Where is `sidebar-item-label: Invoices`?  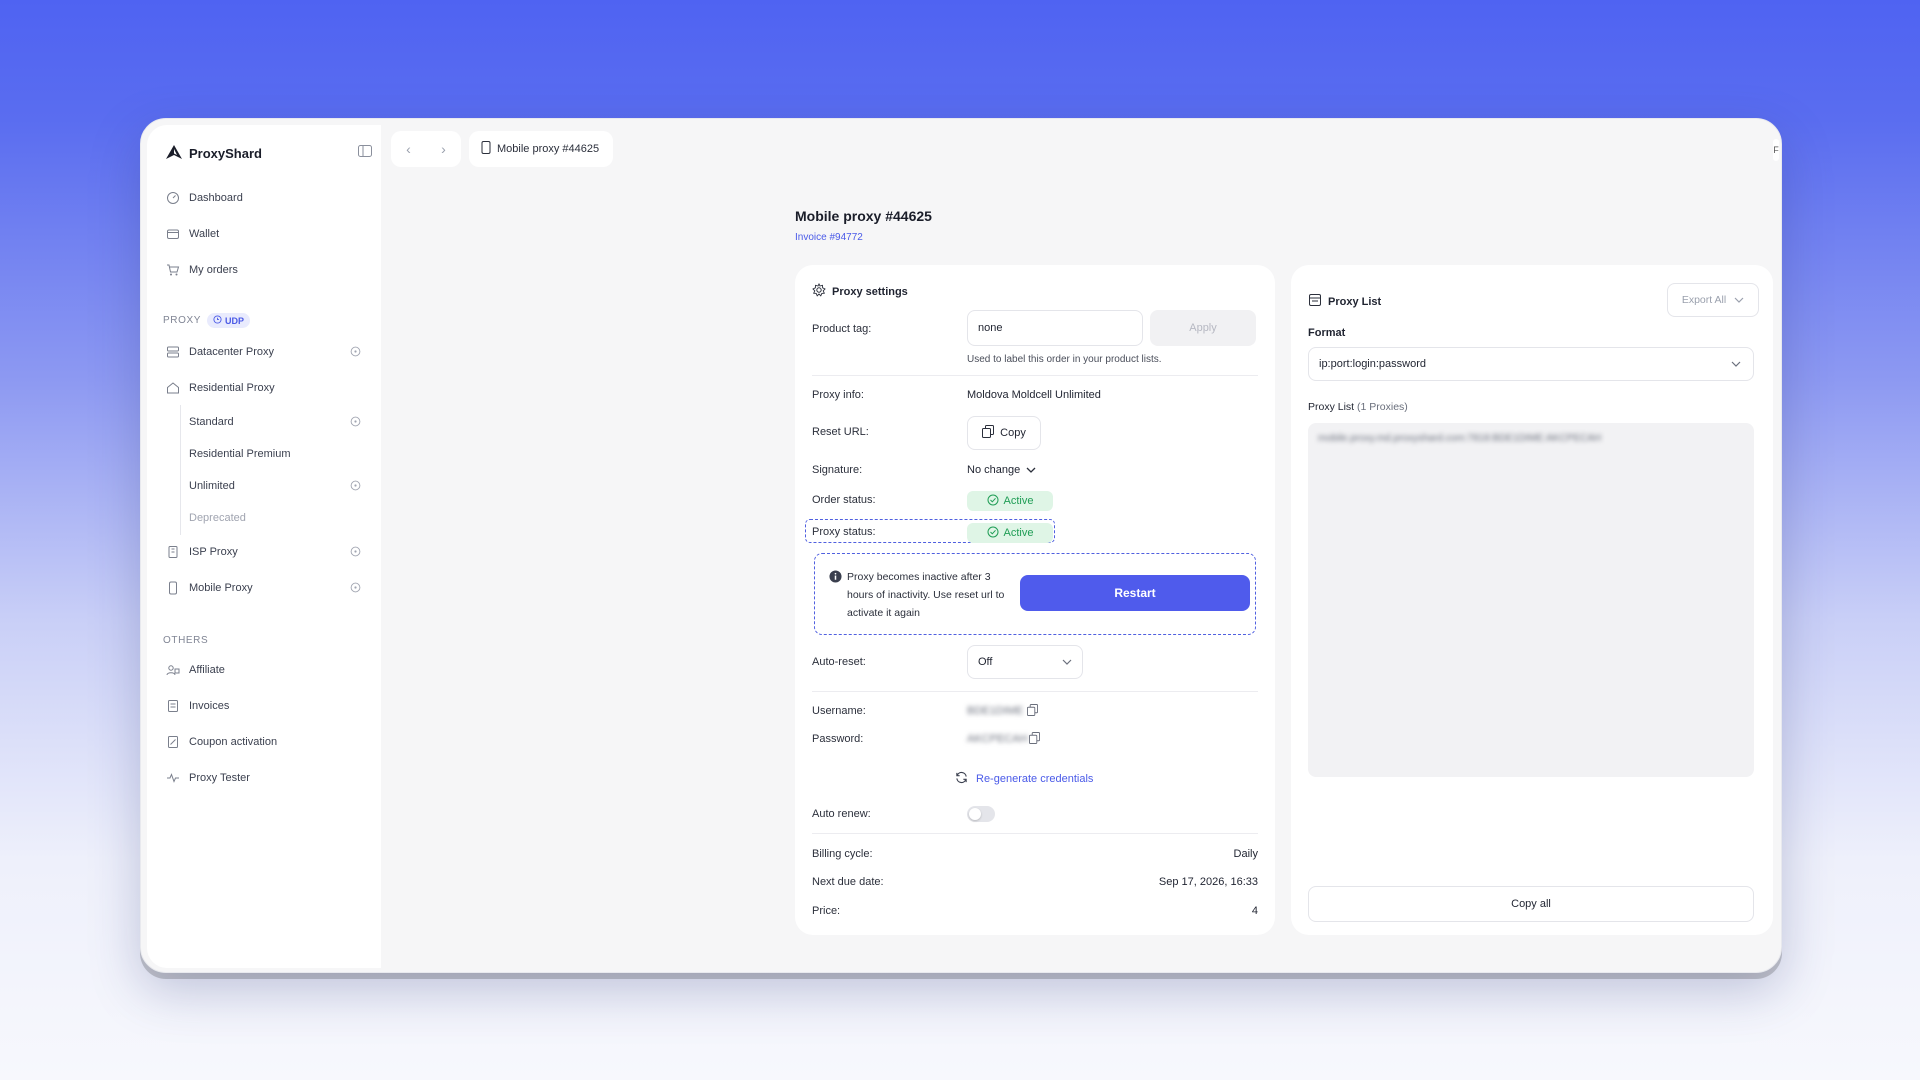
sidebar-item-label: Invoices is located at coordinates (209, 706).